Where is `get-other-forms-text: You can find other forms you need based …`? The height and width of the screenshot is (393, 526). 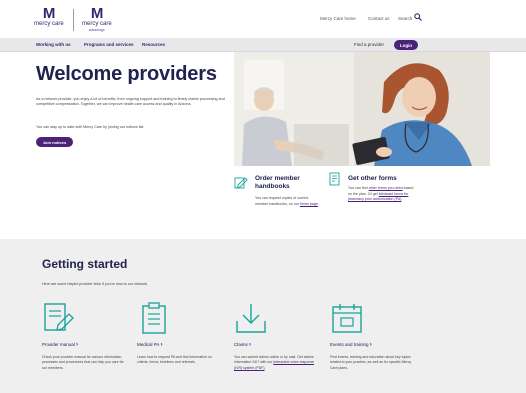 get-other-forms-text: You can find other forms you need based … is located at coordinates (383, 194).